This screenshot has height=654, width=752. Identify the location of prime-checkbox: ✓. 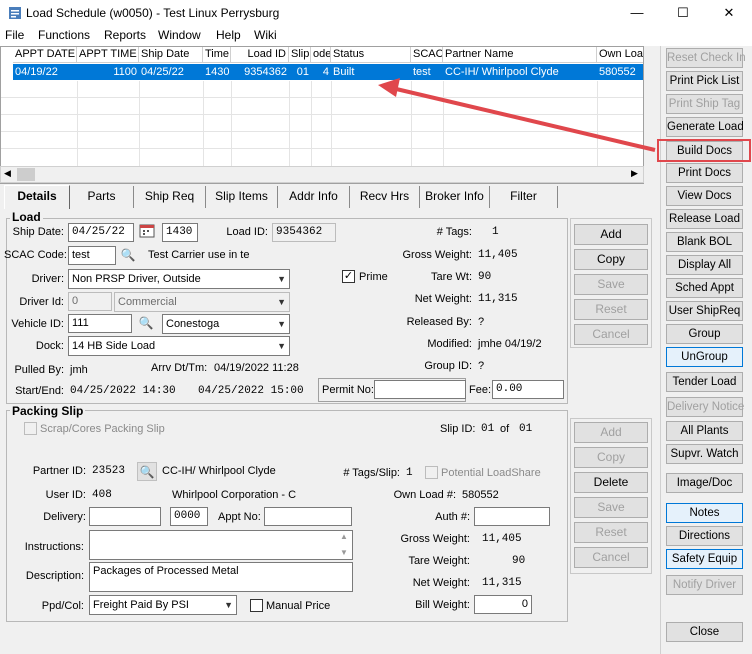
(348, 276).